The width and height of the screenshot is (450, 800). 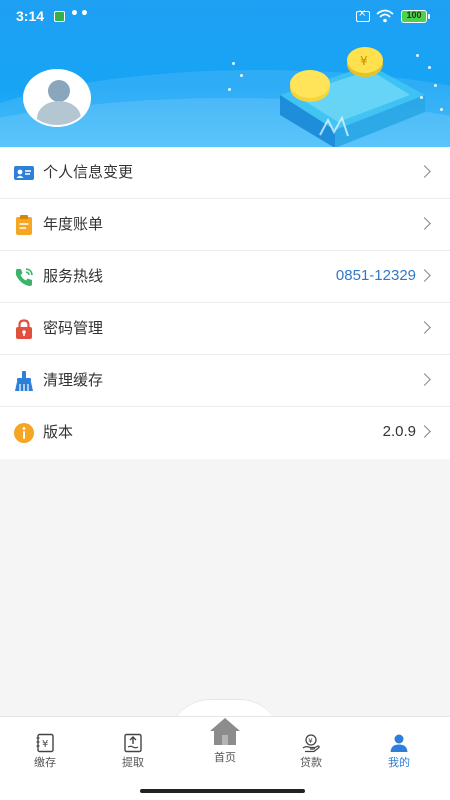 I want to click on clipboard-icon, so click(x=24, y=225).